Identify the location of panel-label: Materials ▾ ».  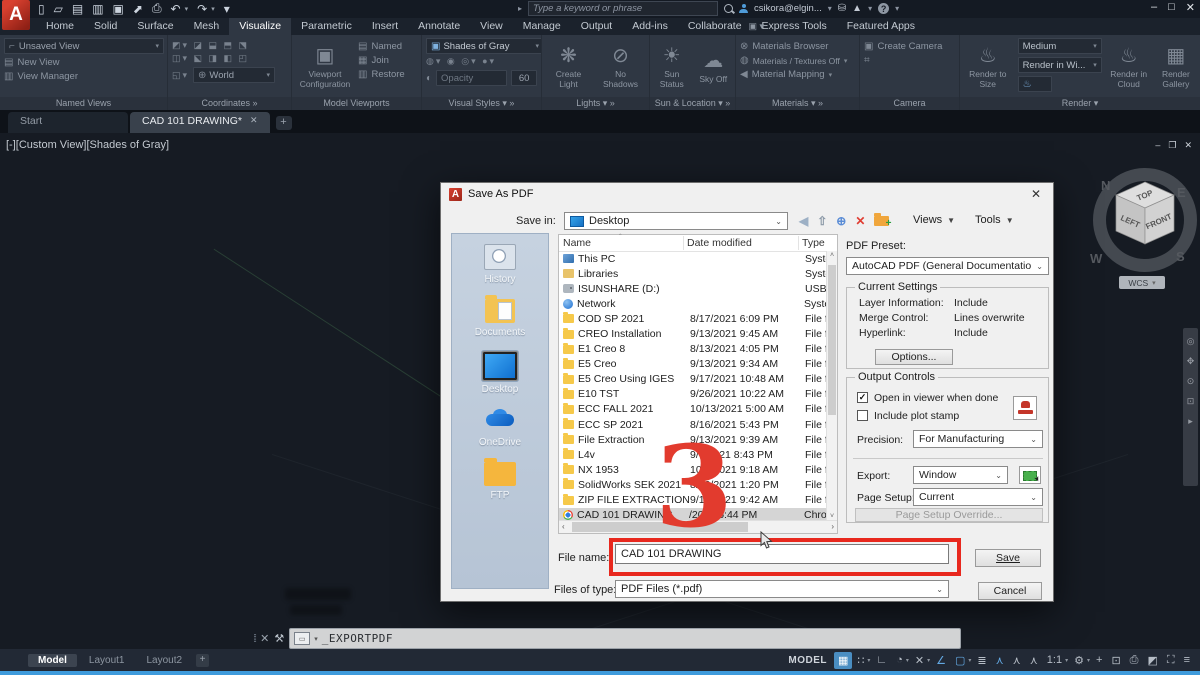
(797, 103).